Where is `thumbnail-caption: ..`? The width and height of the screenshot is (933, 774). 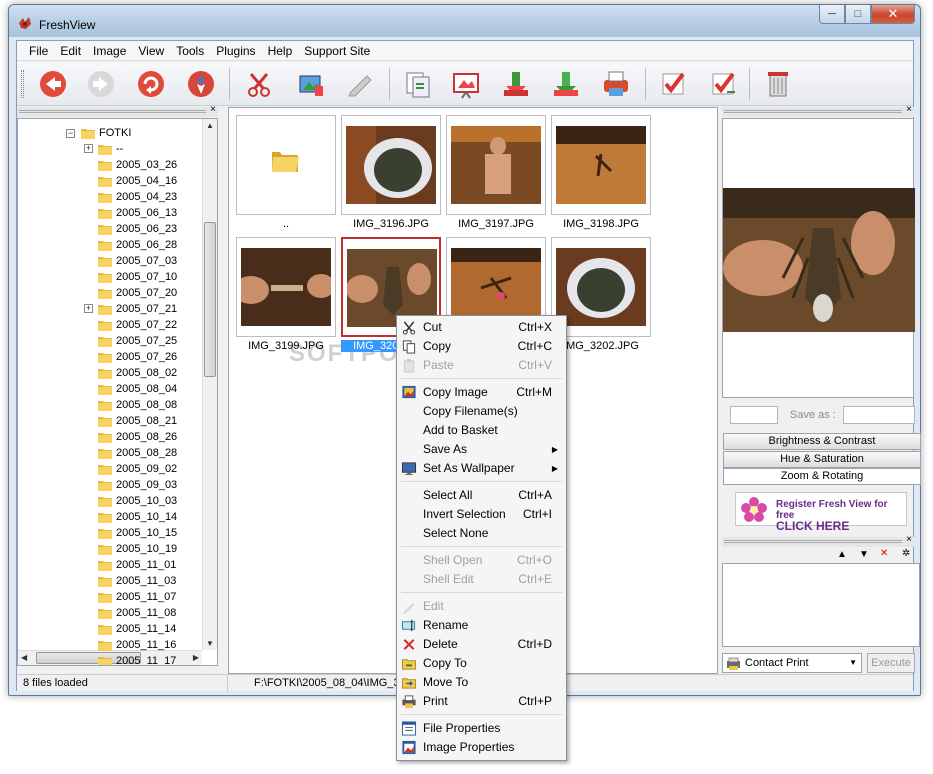 thumbnail-caption: .. is located at coordinates (286, 224).